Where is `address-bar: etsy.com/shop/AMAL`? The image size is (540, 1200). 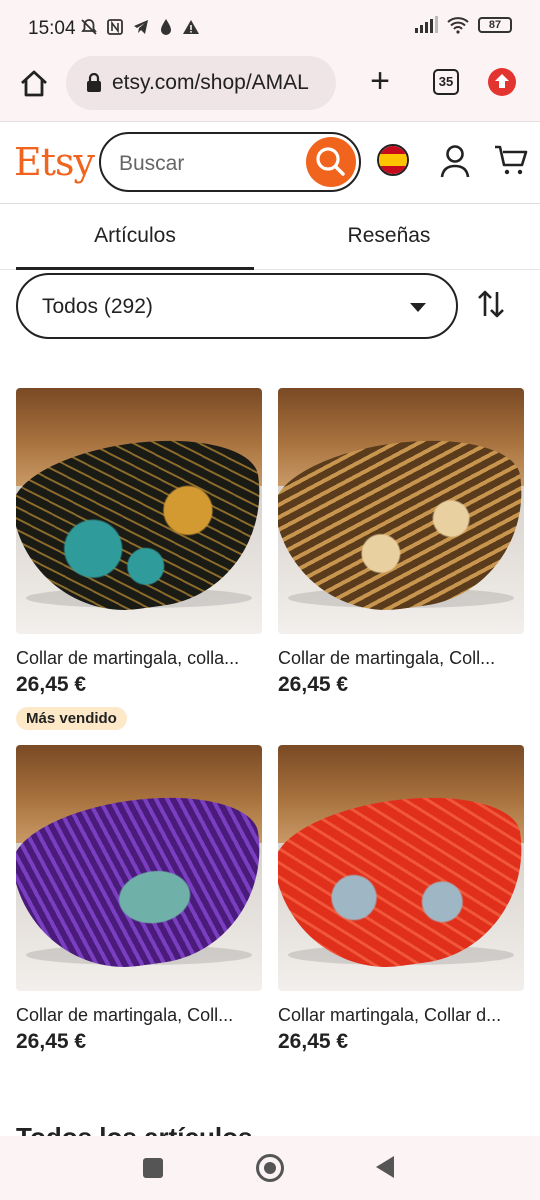
address-bar: etsy.com/shop/AMAL is located at coordinates (201, 83).